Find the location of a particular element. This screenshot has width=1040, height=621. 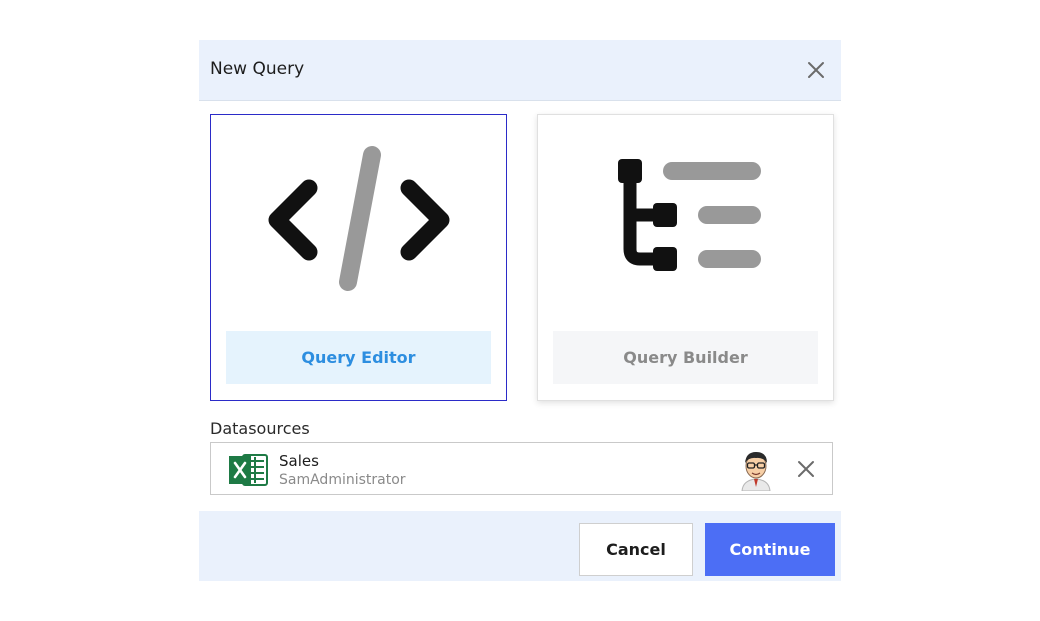

query-builder-label: Query Builder is located at coordinates (685, 357).